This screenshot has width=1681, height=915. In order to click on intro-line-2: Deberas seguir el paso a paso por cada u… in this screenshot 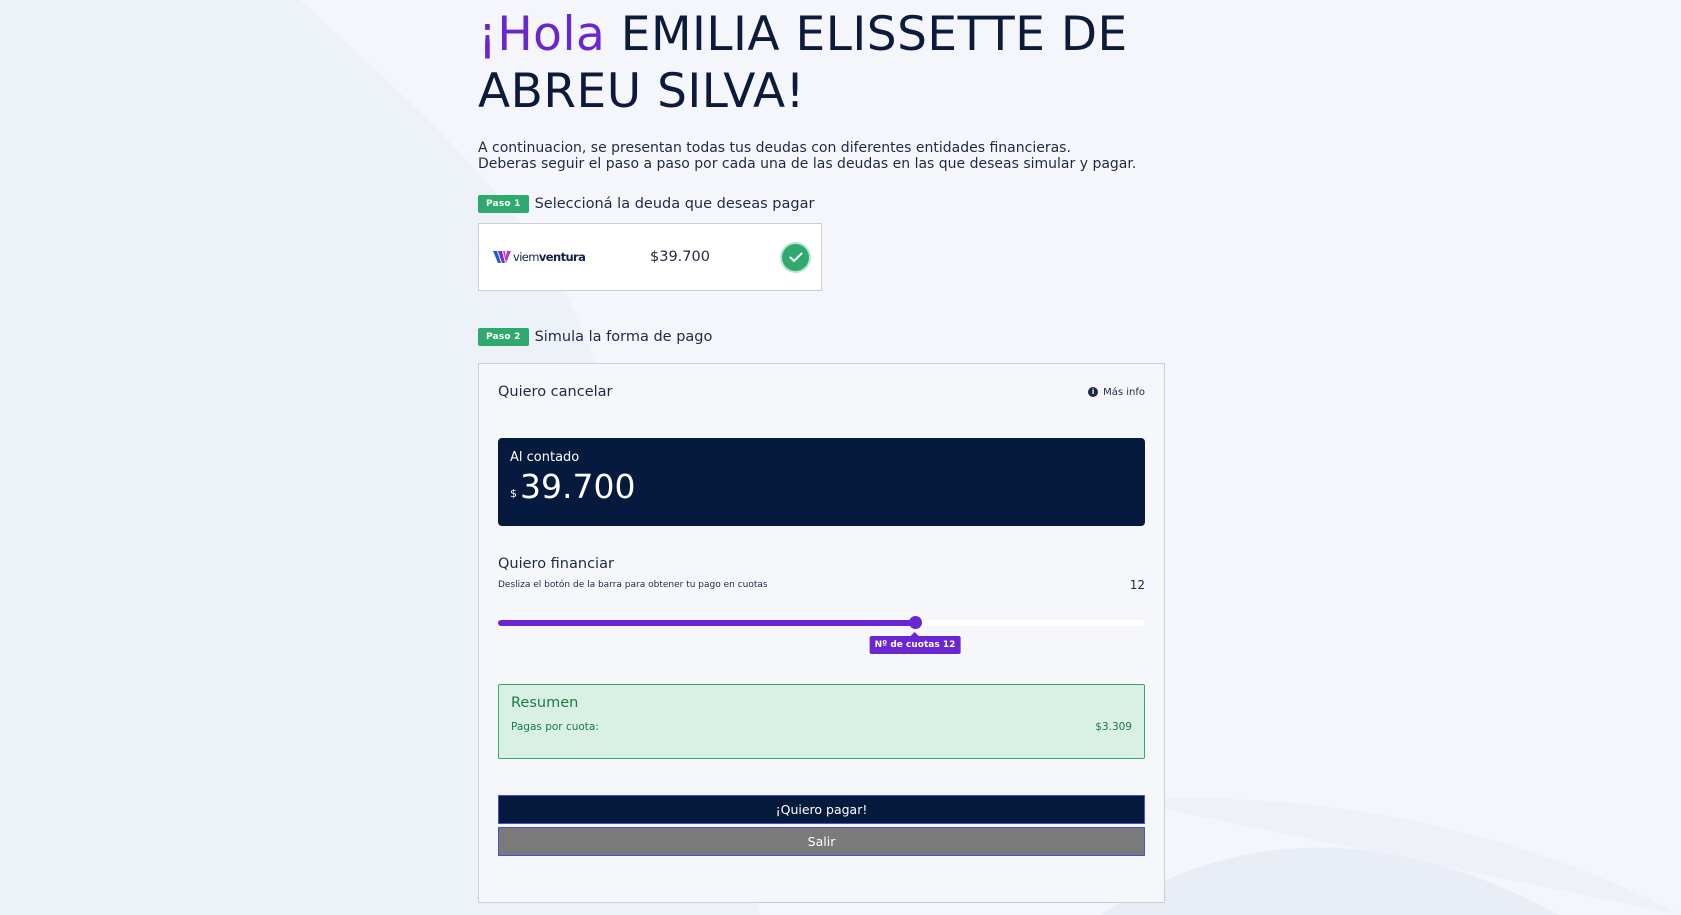, I will do `click(807, 164)`.